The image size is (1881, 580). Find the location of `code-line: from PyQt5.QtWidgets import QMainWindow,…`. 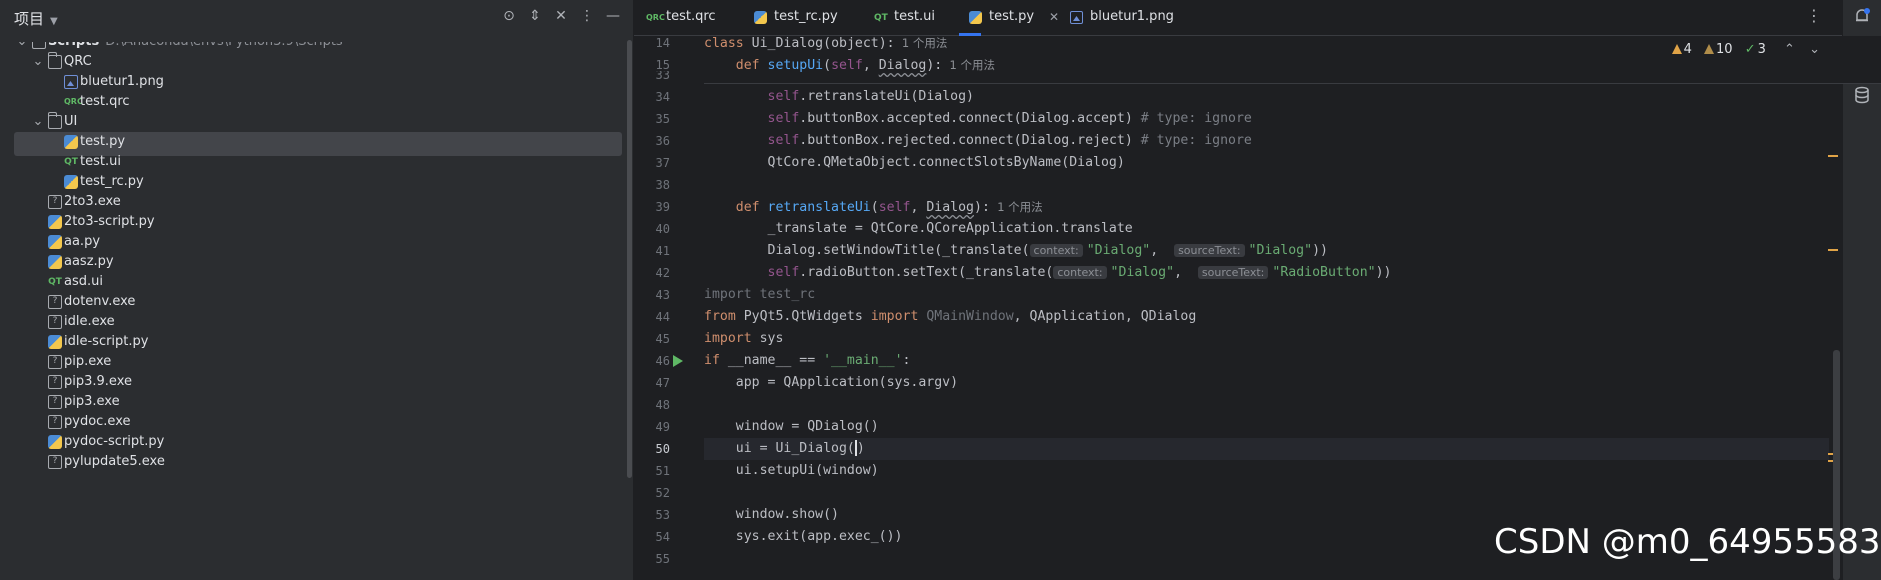

code-line: from PyQt5.QtWidgets import QMainWindow,… is located at coordinates (1266, 317).